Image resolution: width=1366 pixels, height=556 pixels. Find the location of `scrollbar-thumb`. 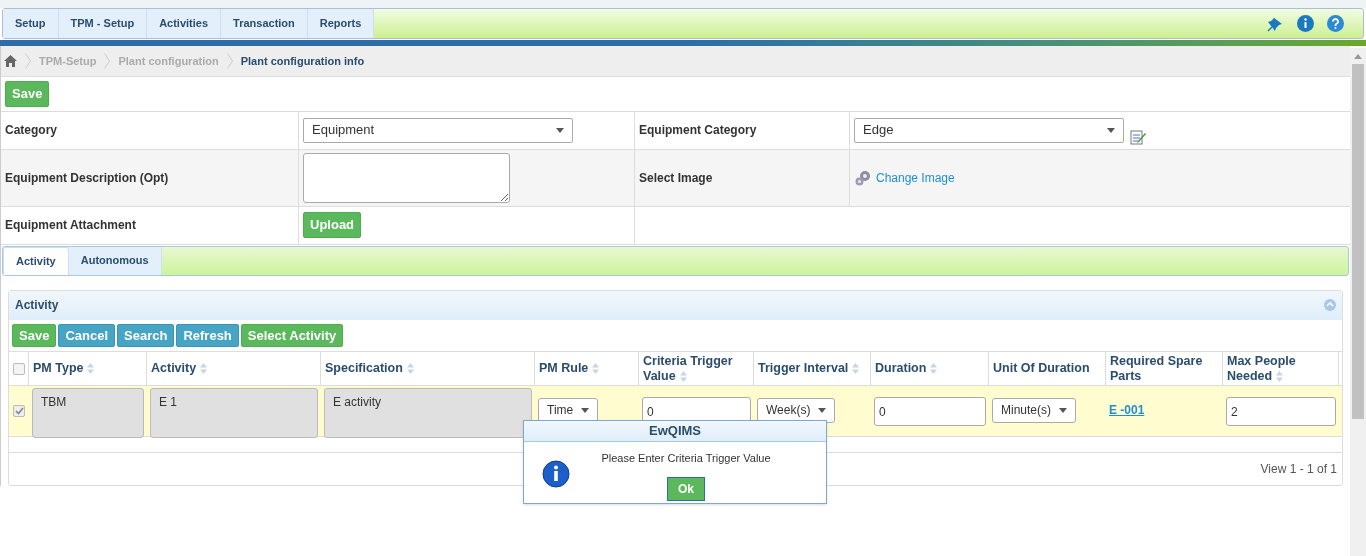

scrollbar-thumb is located at coordinates (1358, 241).